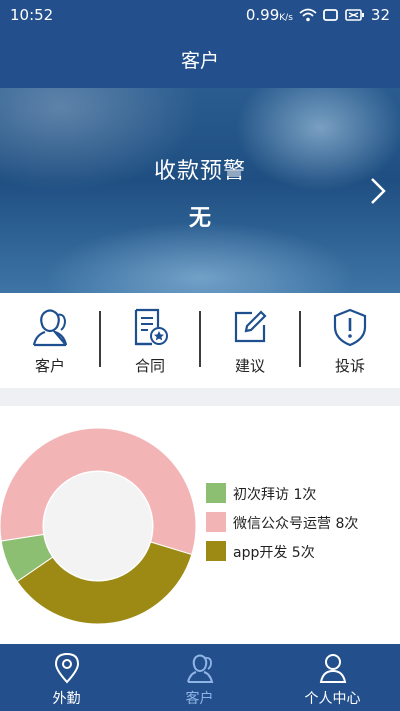 This screenshot has height=711, width=400. What do you see at coordinates (151, 327) in the screenshot?
I see `contract-icon` at bounding box center [151, 327].